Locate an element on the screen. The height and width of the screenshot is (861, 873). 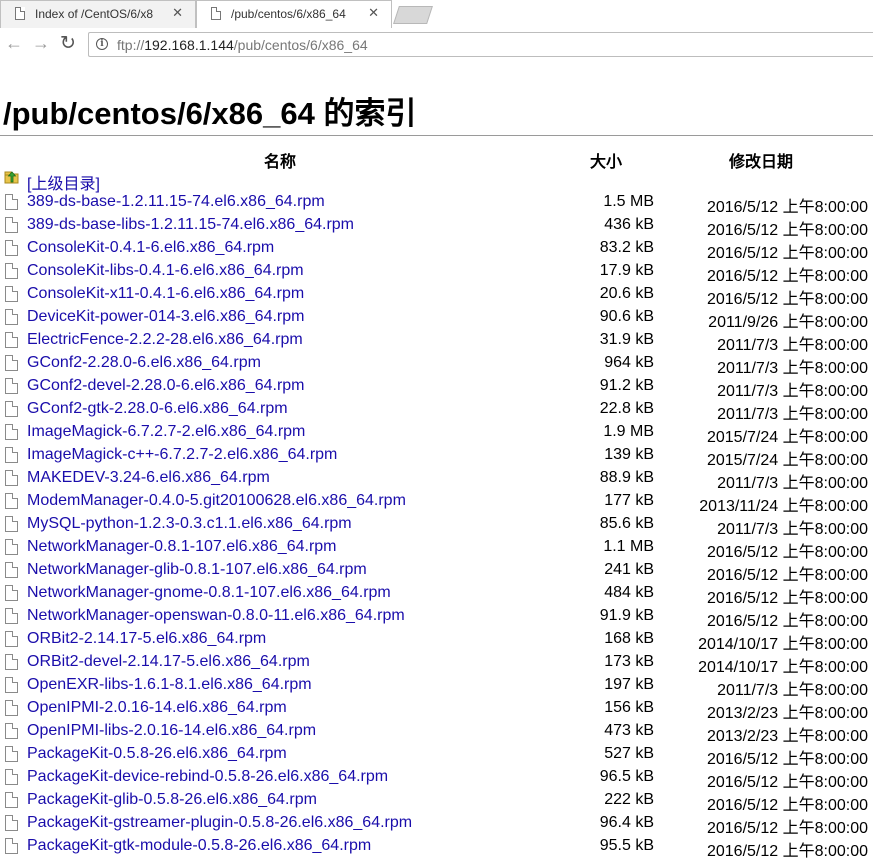
file-link: NetworkManager-0.8.1-107.el6.x86_64.rpm is located at coordinates (182, 547).